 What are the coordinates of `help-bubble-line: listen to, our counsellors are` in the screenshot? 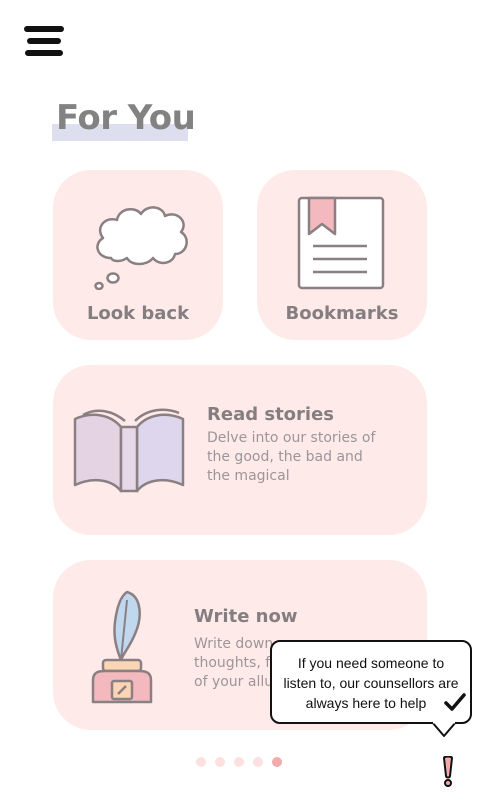 It's located at (371, 683).